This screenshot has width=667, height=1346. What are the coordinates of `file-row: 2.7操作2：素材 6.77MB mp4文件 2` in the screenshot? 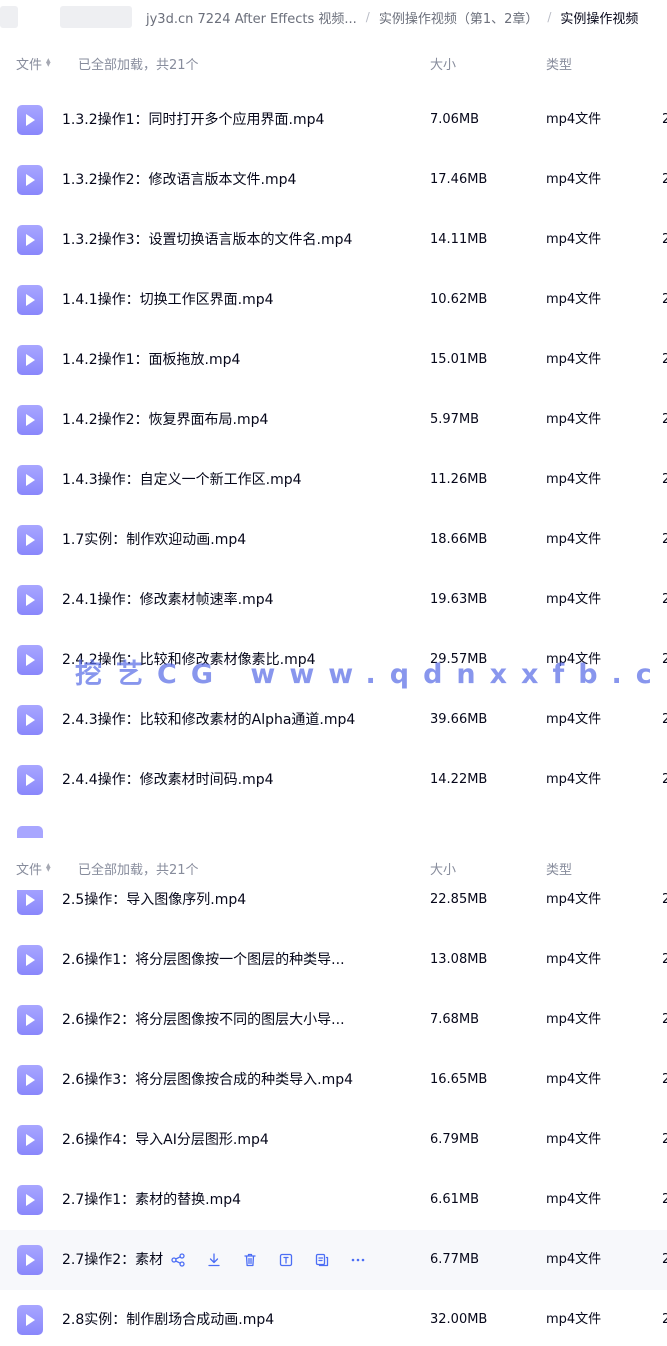 It's located at (333, 1260).